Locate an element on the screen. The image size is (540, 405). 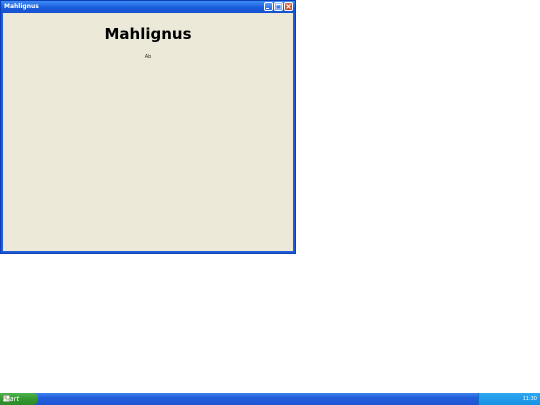
title-bar: Mahlignus is located at coordinates (148, 7).